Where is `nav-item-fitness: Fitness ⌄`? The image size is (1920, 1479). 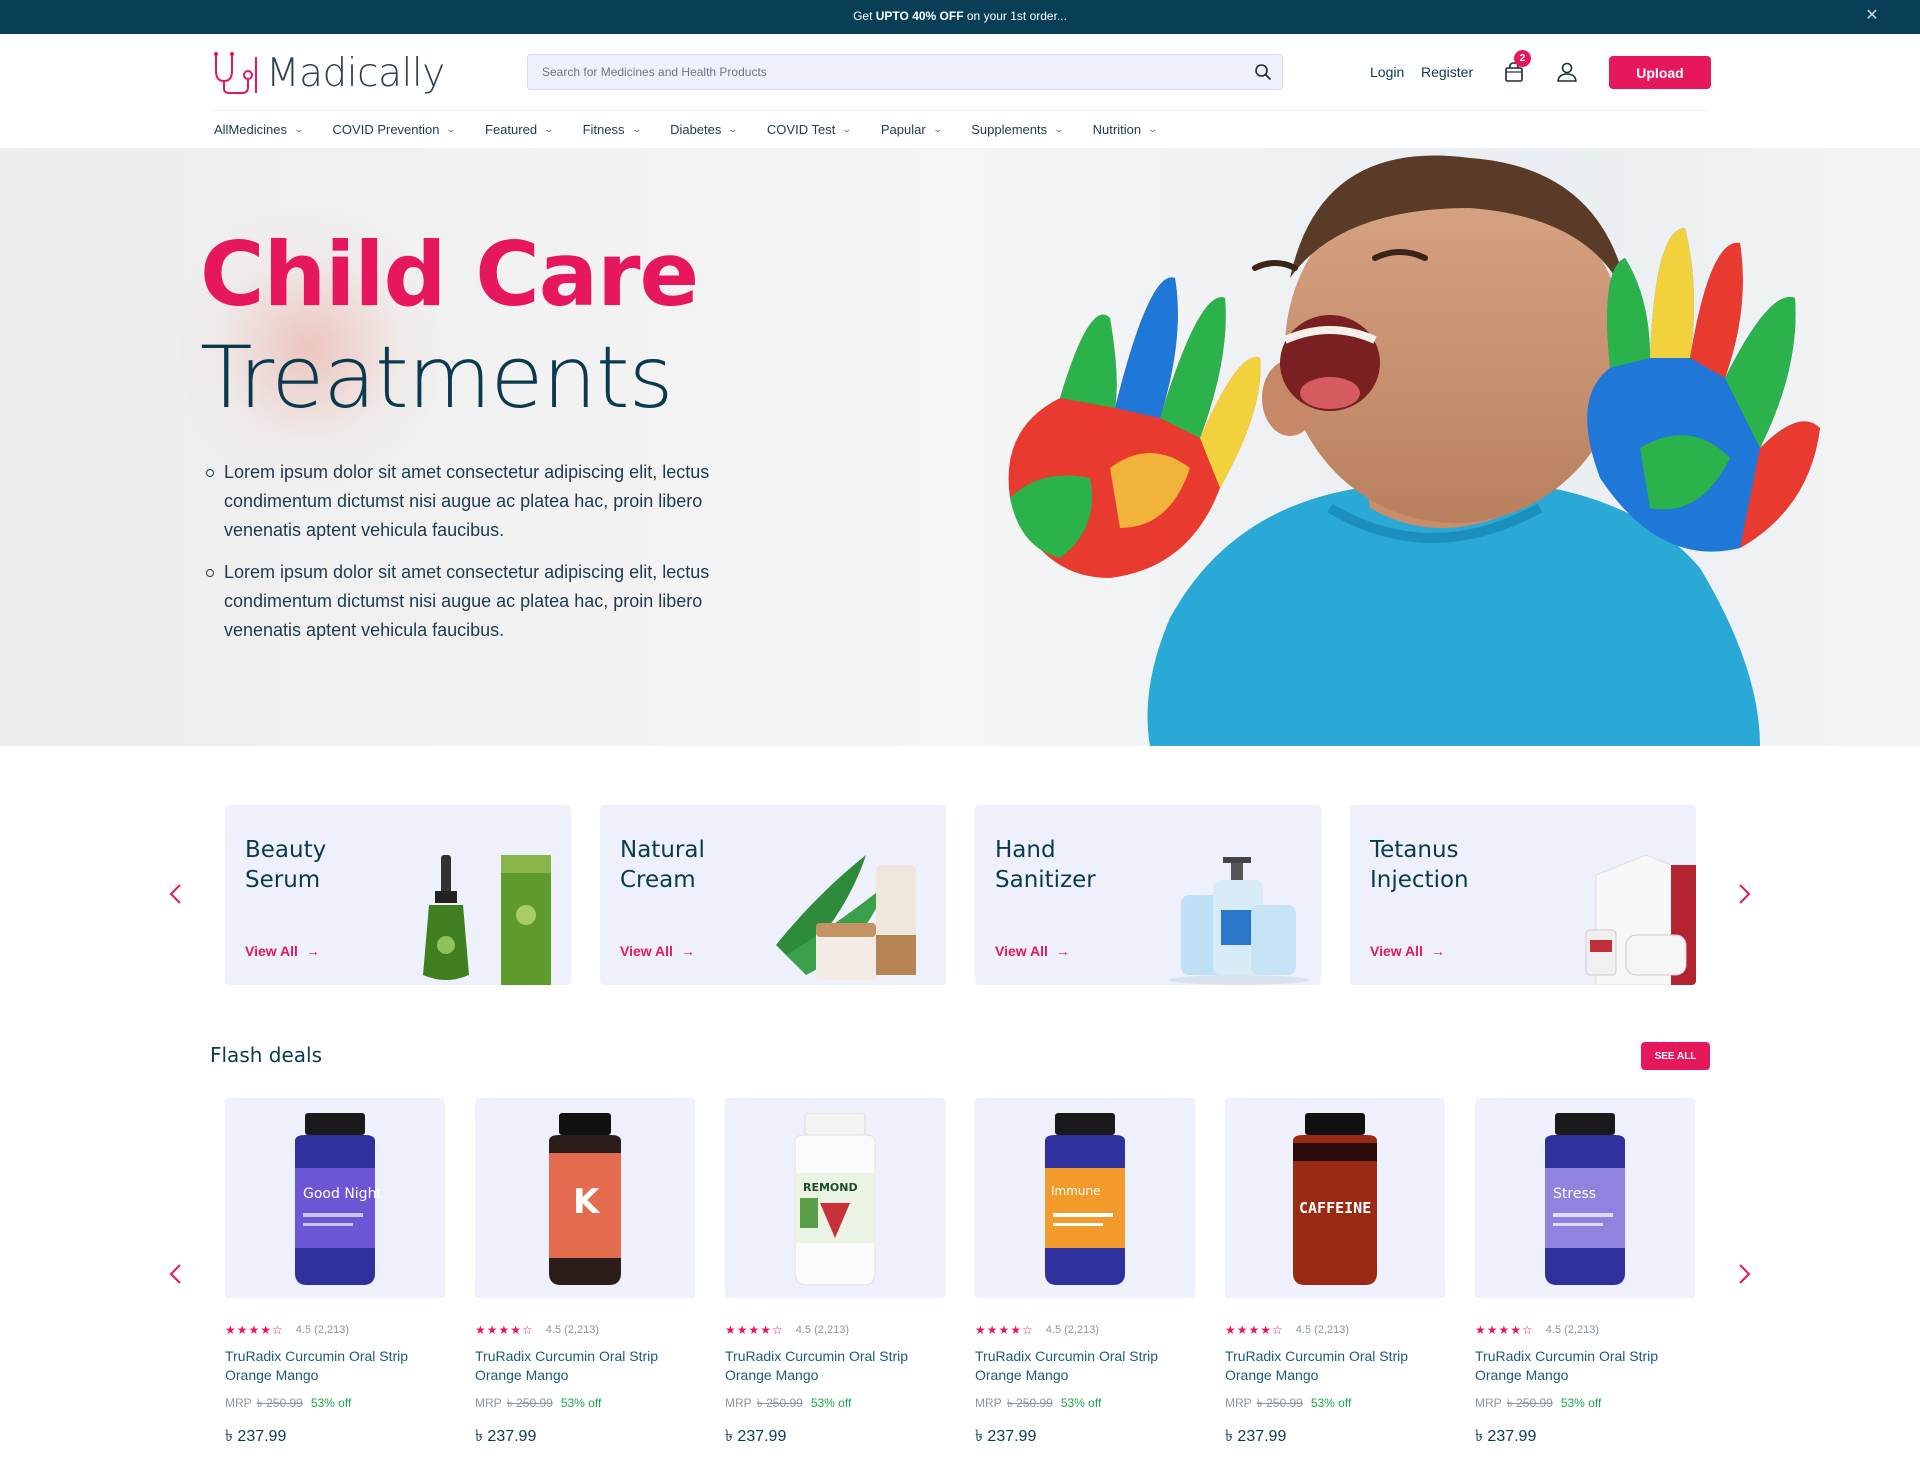
nav-item-fitness: Fitness ⌄ is located at coordinates (612, 129).